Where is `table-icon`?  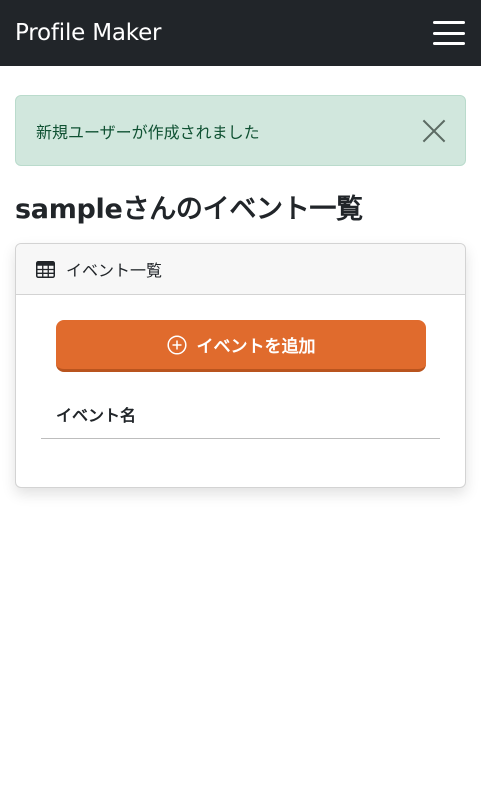
table-icon is located at coordinates (45, 269).